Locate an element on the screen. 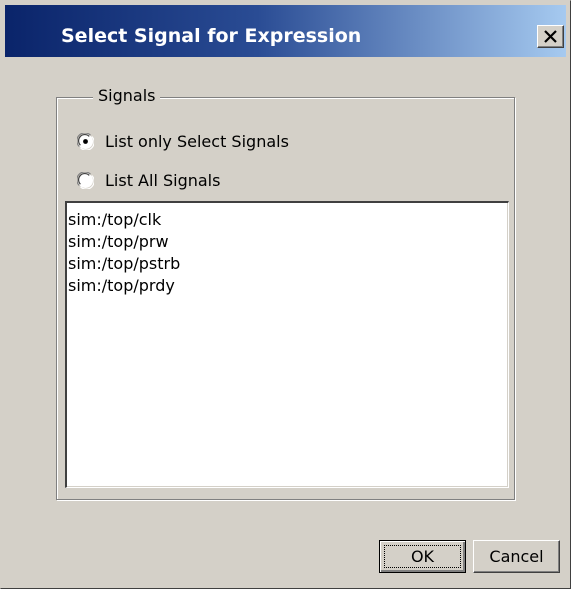  close-icon is located at coordinates (550, 36).